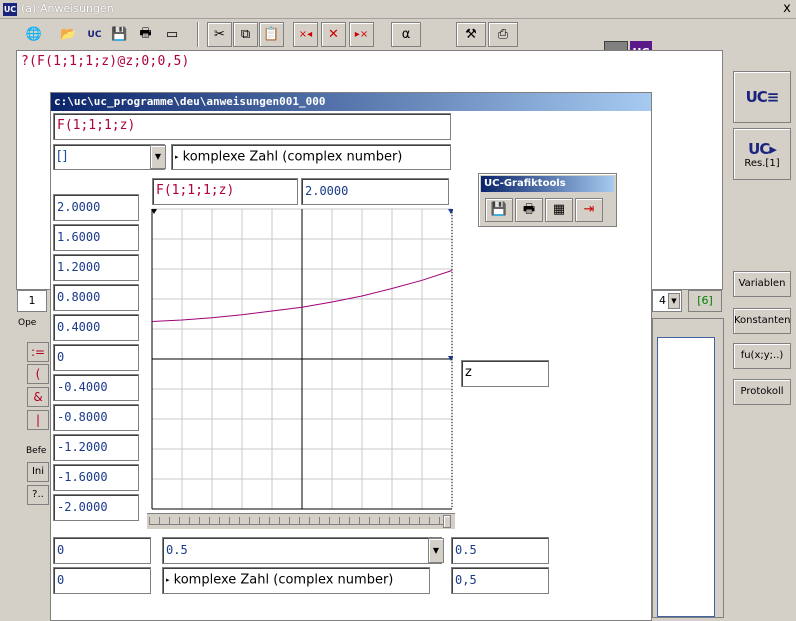 The image size is (796, 621). I want to click on camera-icon: ⎙, so click(503, 34).